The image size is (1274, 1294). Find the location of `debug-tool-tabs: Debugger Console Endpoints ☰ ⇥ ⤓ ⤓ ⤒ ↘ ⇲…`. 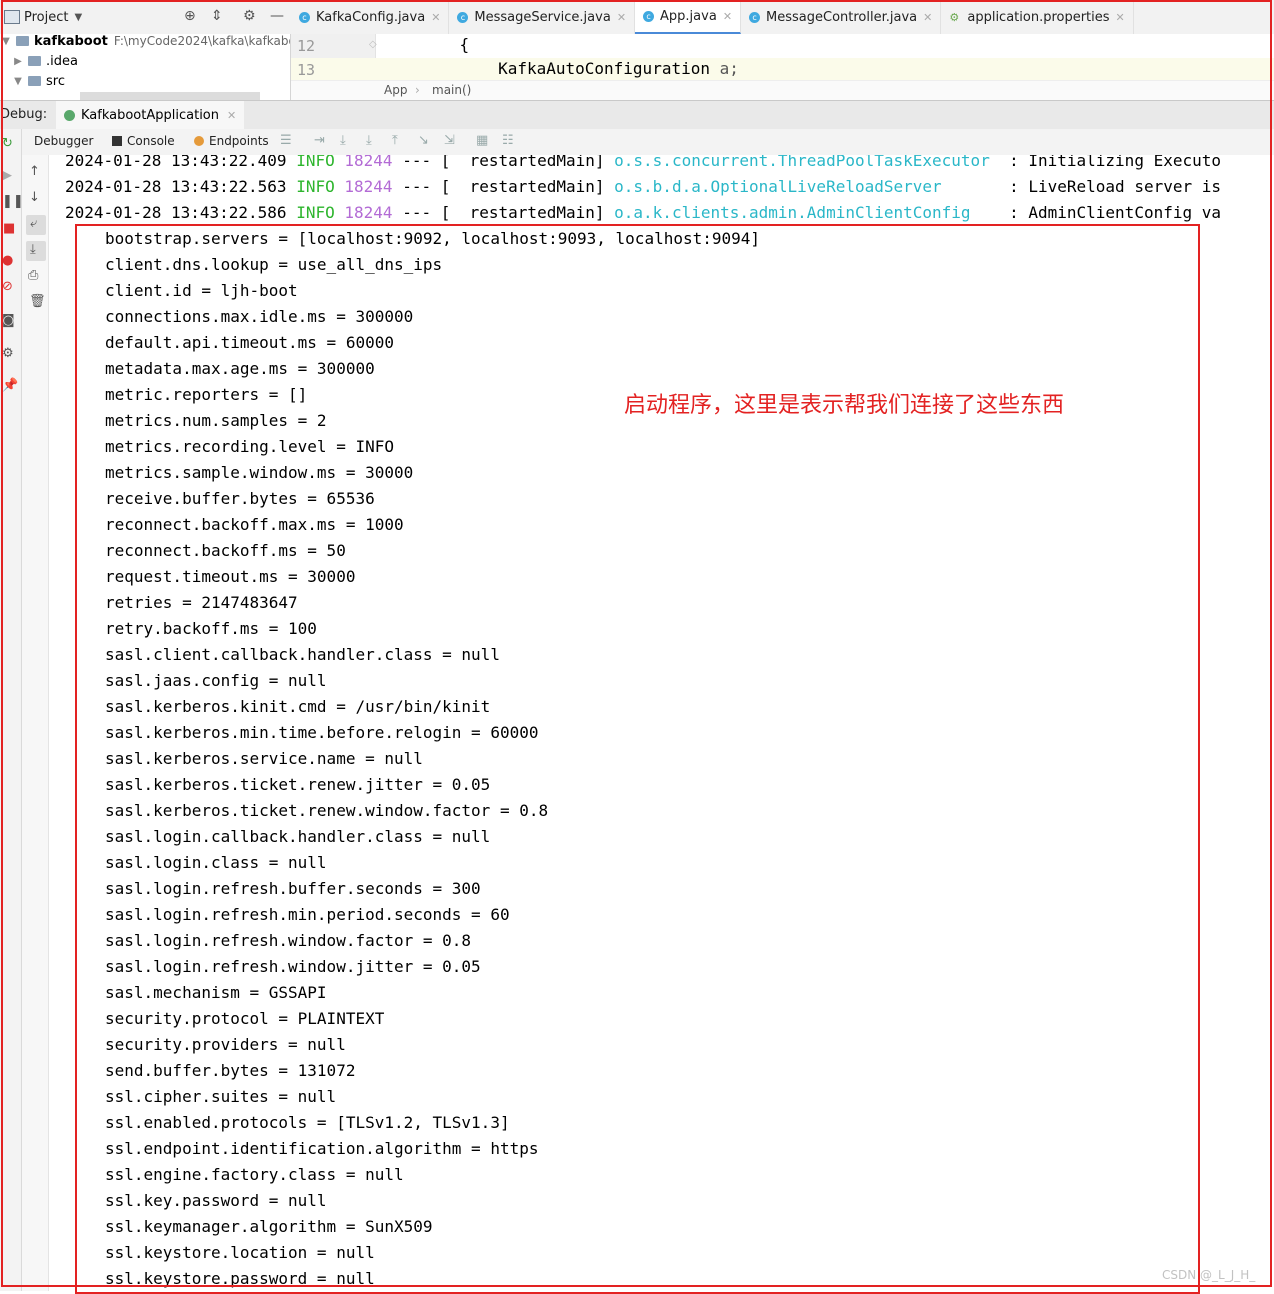

debug-tool-tabs: Debugger Console Endpoints ☰ ⇥ ⤓ ⤓ ⤒ ↘ ⇲… is located at coordinates (648, 142).